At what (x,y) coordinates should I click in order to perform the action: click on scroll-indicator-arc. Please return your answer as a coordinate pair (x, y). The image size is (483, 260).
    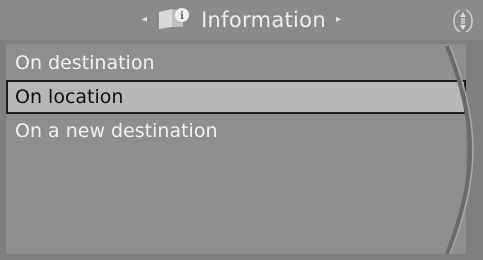
    Looking at the image, I should click on (459, 150).